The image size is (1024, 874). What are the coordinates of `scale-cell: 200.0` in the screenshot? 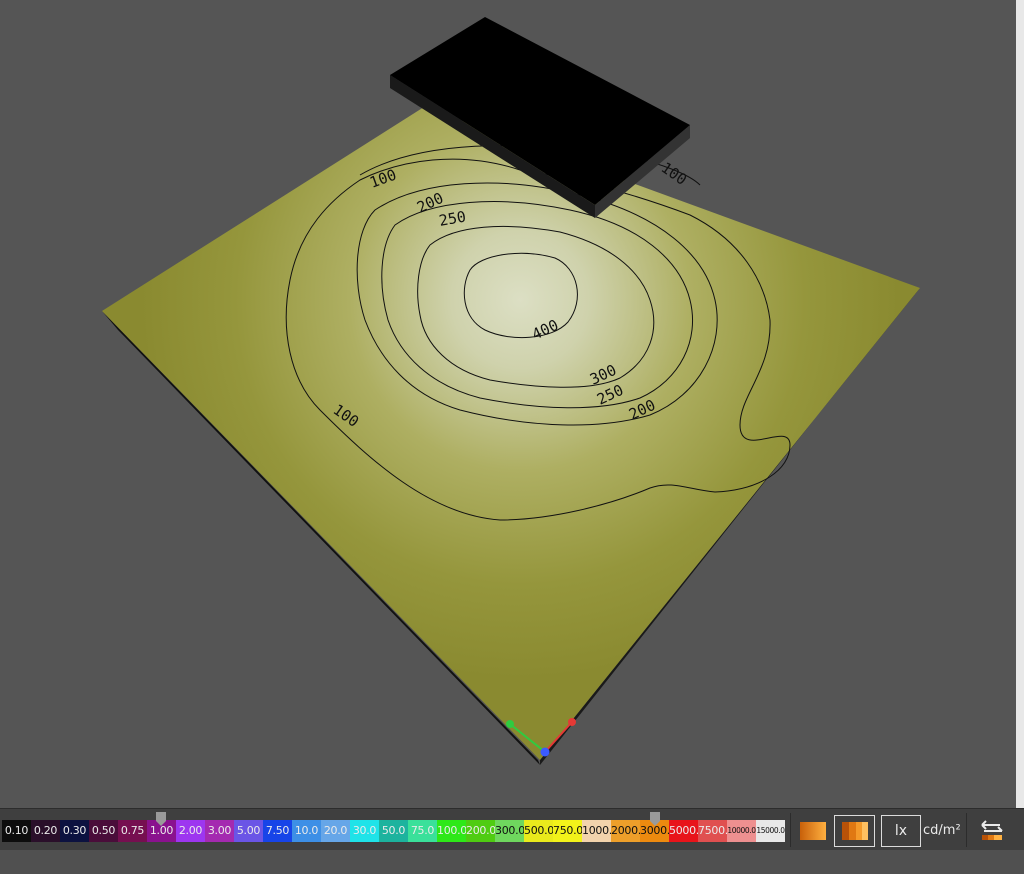 It's located at (480, 831).